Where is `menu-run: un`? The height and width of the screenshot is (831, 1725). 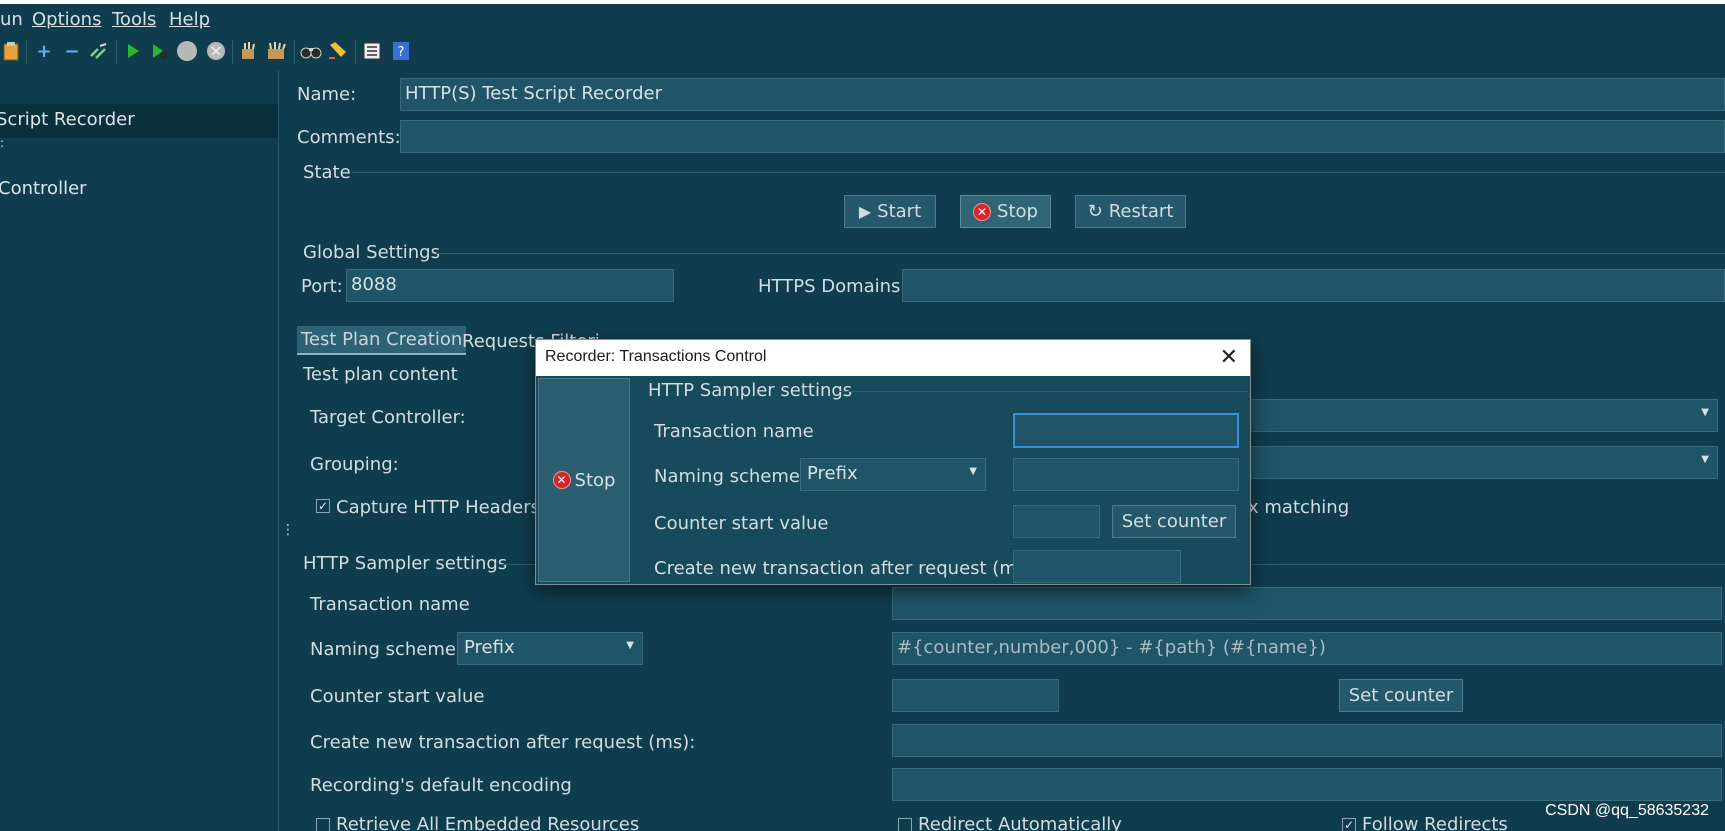
menu-run: un is located at coordinates (11, 19).